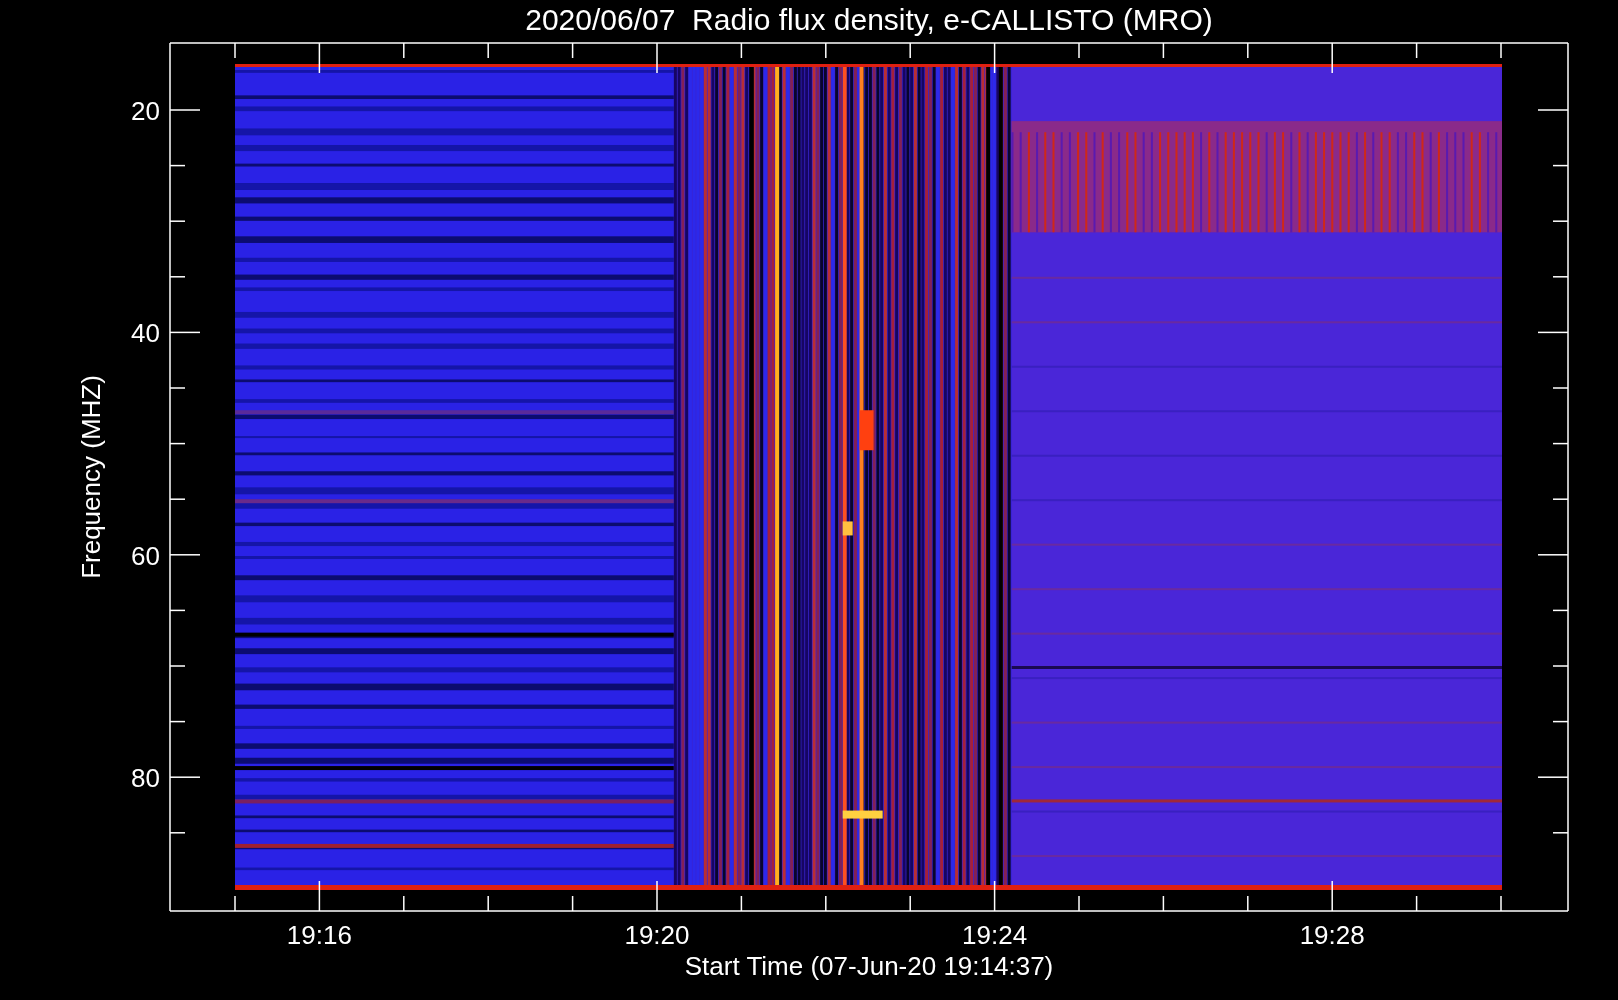 This screenshot has width=1618, height=1000. I want to click on x-tick-label: 19:24, so click(995, 935).